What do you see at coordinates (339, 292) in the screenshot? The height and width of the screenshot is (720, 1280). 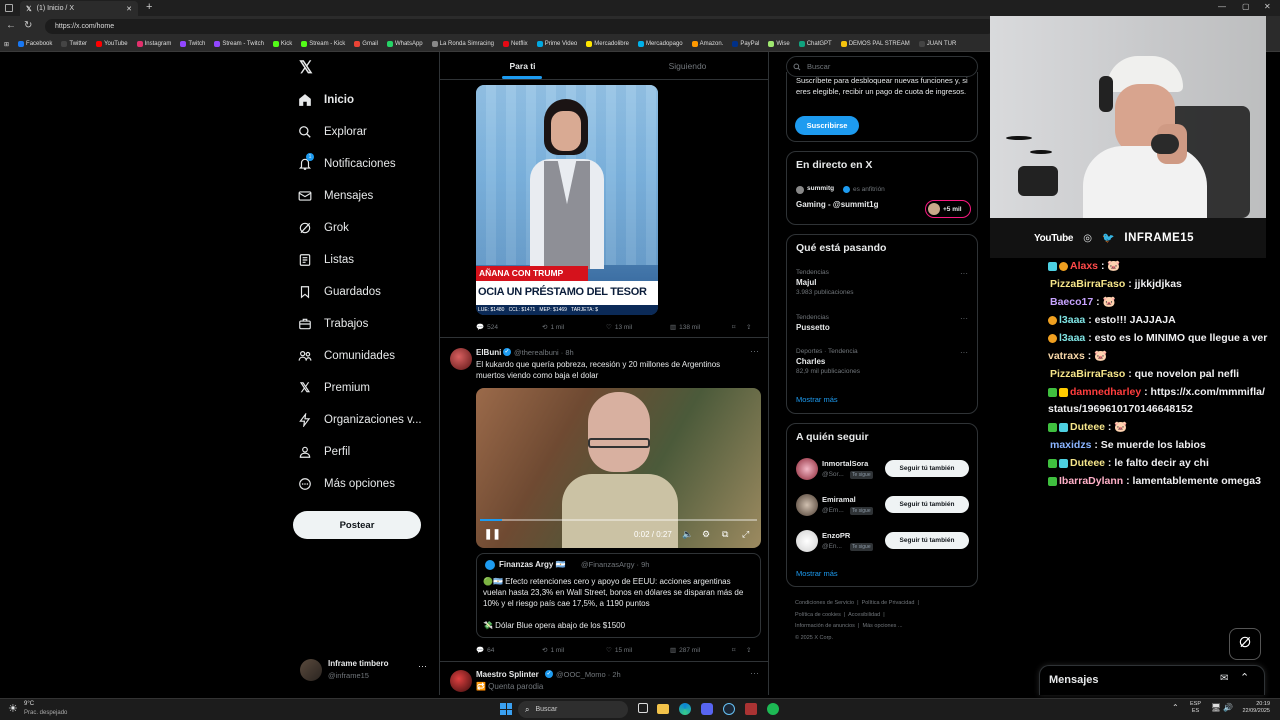 I see `nav-item-guardados: Guardados` at bounding box center [339, 292].